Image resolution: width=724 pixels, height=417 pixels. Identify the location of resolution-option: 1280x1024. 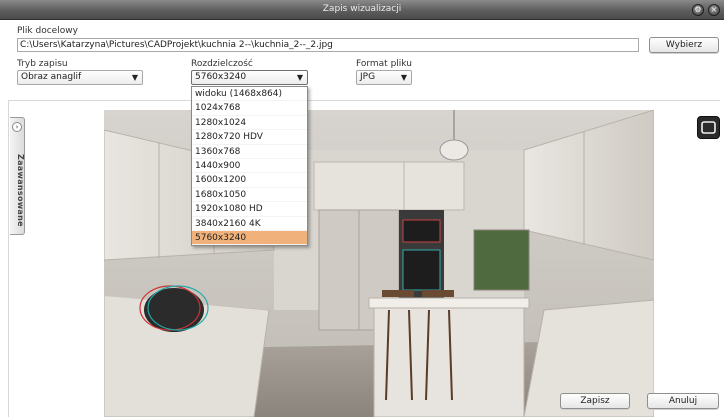
(249, 123).